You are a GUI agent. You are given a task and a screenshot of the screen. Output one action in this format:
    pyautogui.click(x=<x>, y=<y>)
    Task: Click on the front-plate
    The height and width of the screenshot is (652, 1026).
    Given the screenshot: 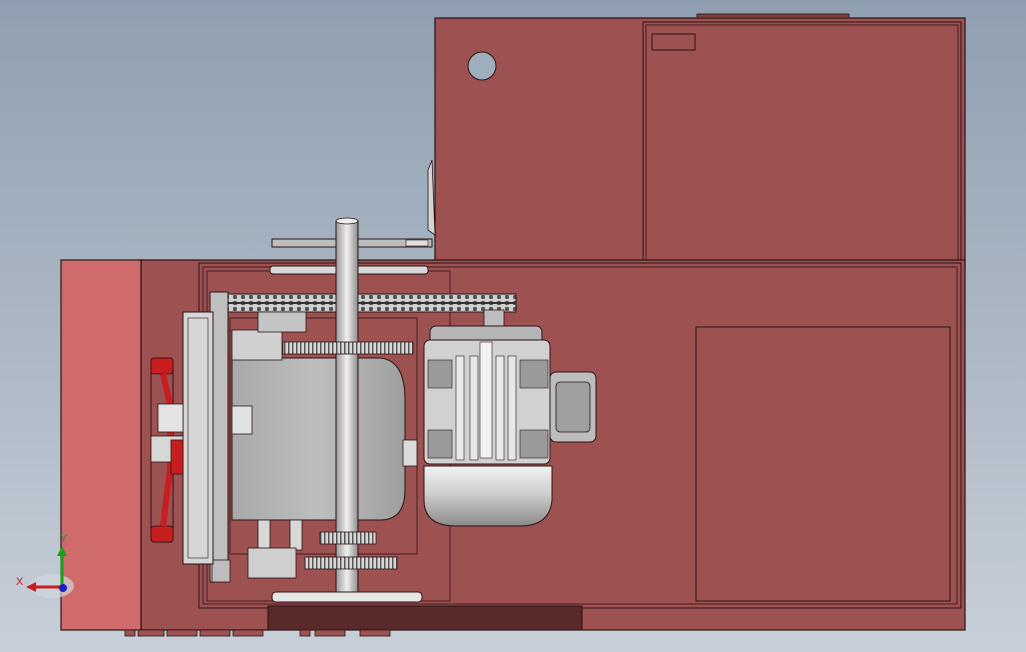 What is the action you would take?
    pyautogui.click(x=198, y=438)
    